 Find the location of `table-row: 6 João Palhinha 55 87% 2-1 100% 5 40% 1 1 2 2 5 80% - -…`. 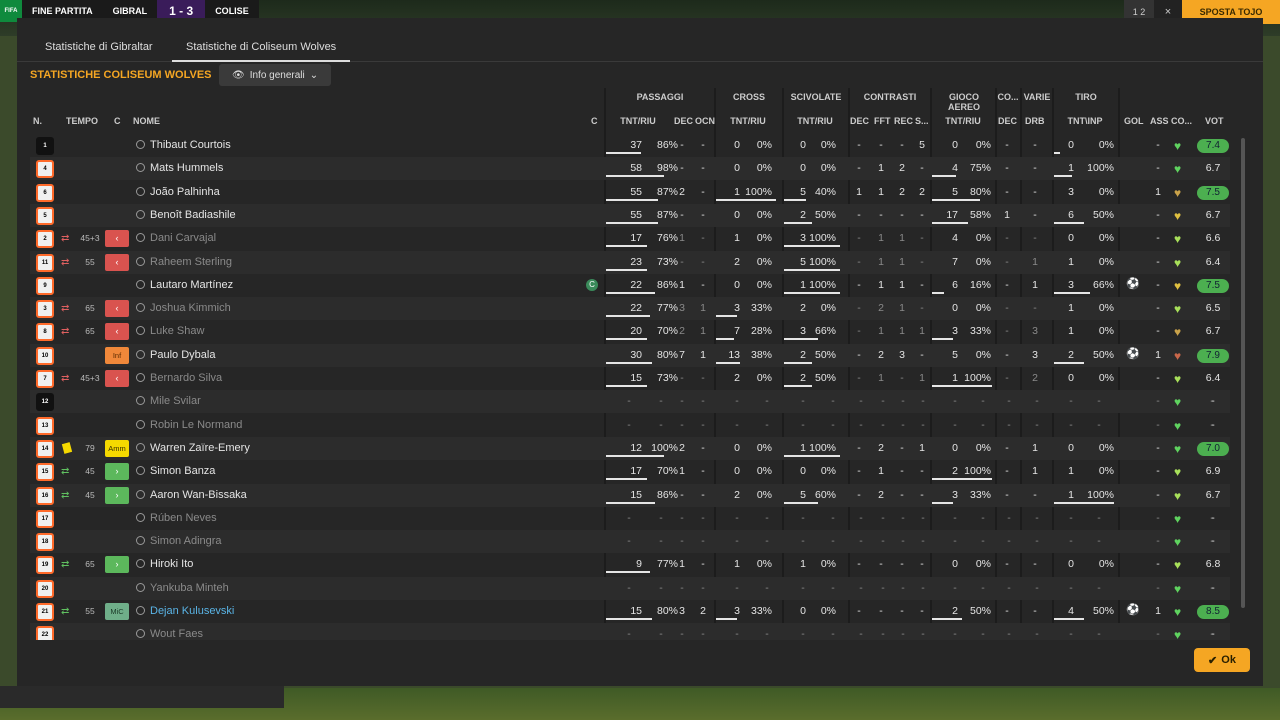

table-row: 6 João Palhinha 55 87% 2-1 100% 5 40% 1 1 2 2 5 80% - -… is located at coordinates (630, 192).